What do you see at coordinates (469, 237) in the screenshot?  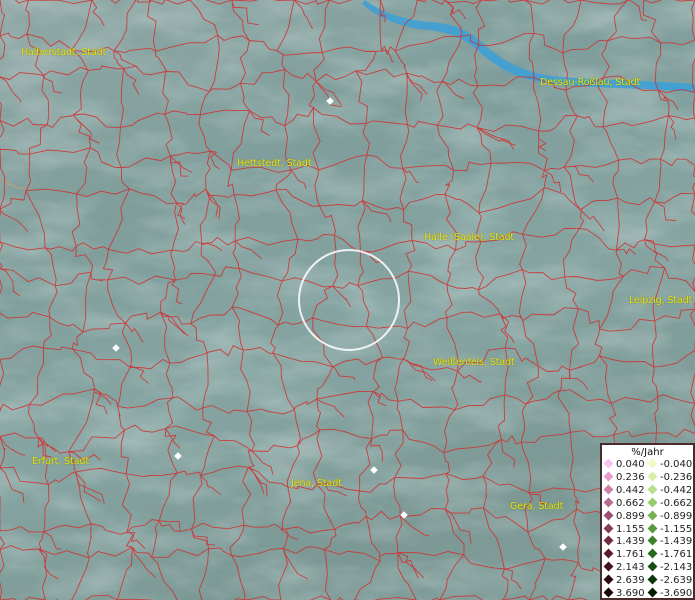 I see `city-label: Halle (Saale), Stadt` at bounding box center [469, 237].